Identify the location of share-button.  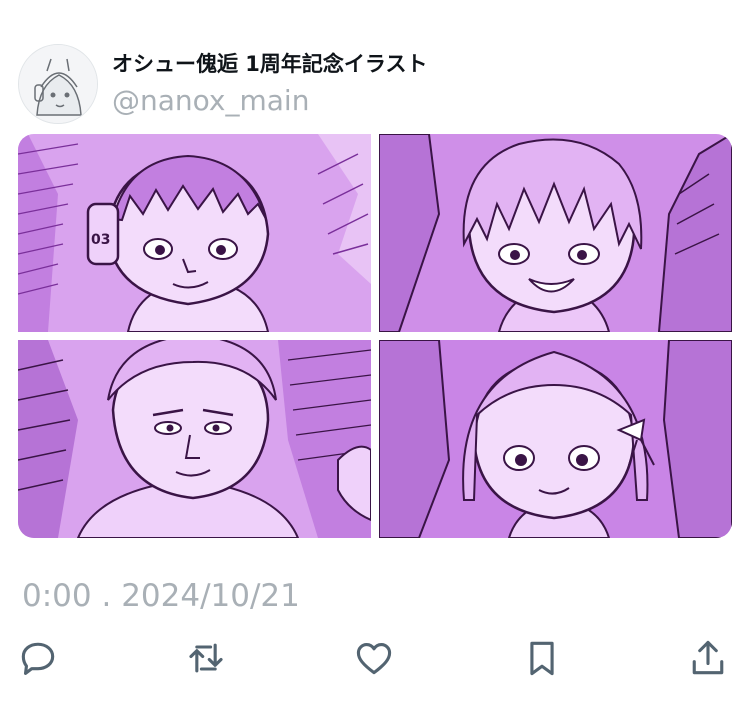
(710, 660).